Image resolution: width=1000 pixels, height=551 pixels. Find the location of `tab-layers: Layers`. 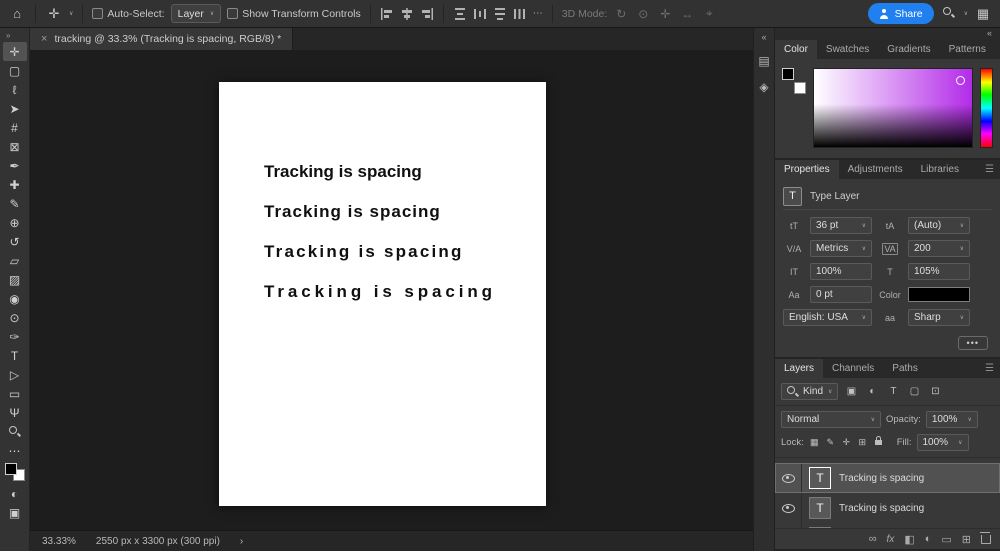

tab-layers: Layers is located at coordinates (799, 368).